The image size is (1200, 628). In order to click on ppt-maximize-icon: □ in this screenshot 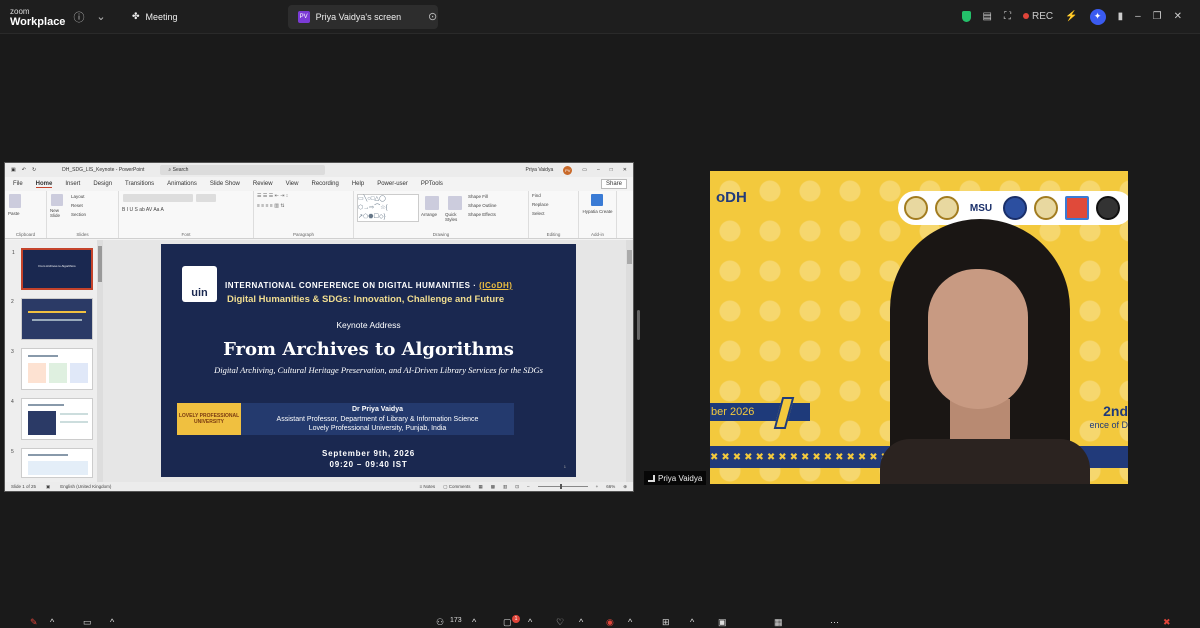, I will do `click(611, 170)`.